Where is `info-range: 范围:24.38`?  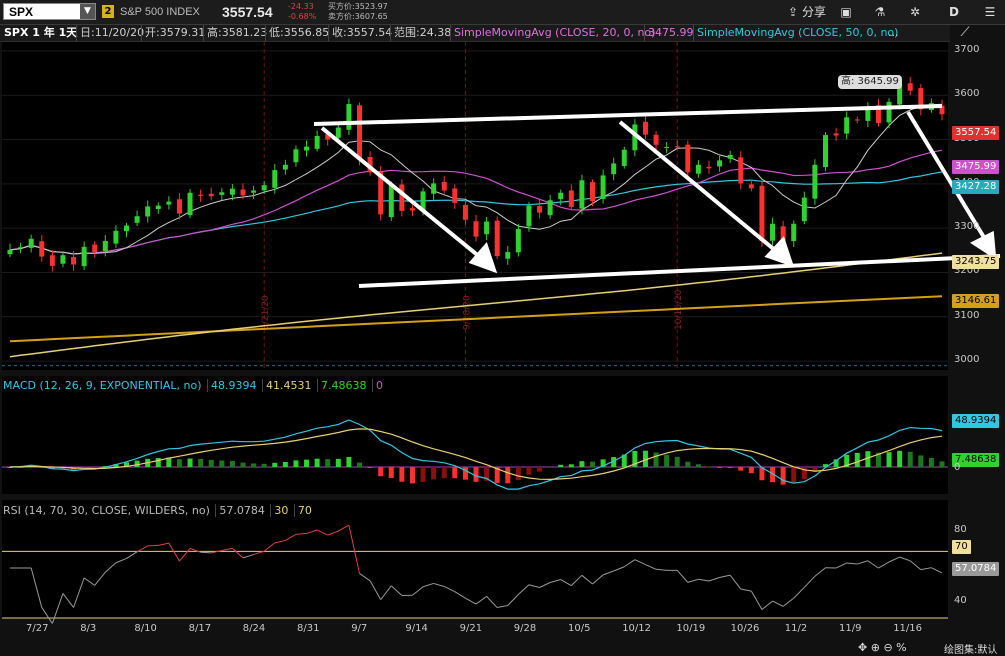
info-range: 范围:24.38 is located at coordinates (420, 33).